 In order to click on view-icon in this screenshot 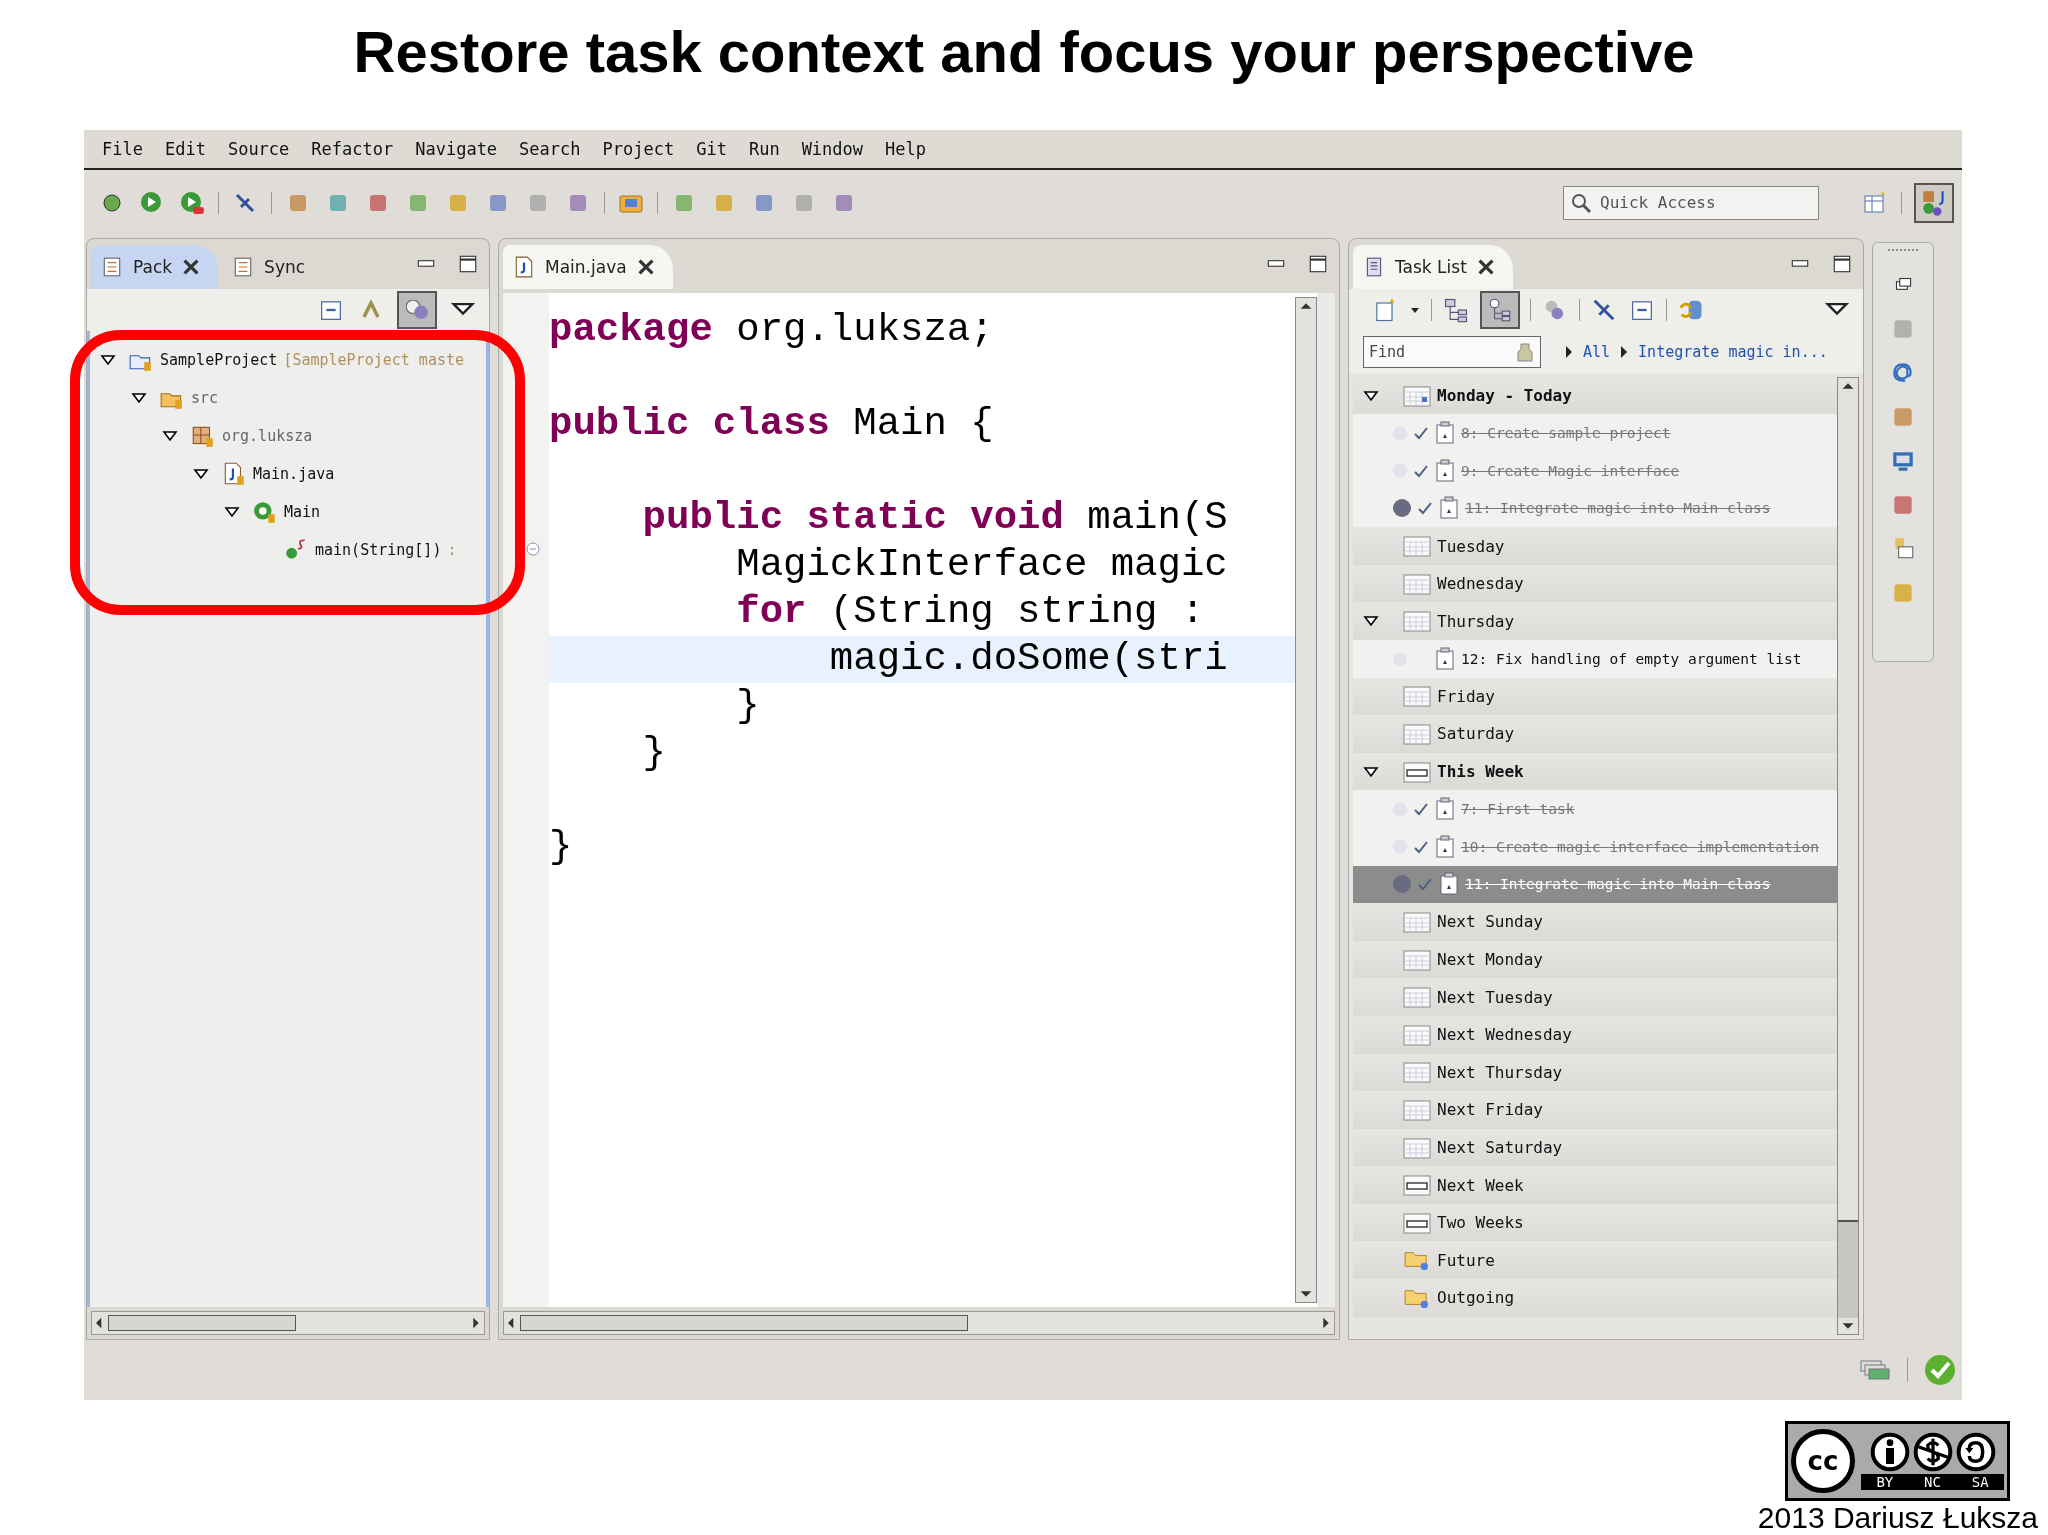, I will do `click(112, 266)`.